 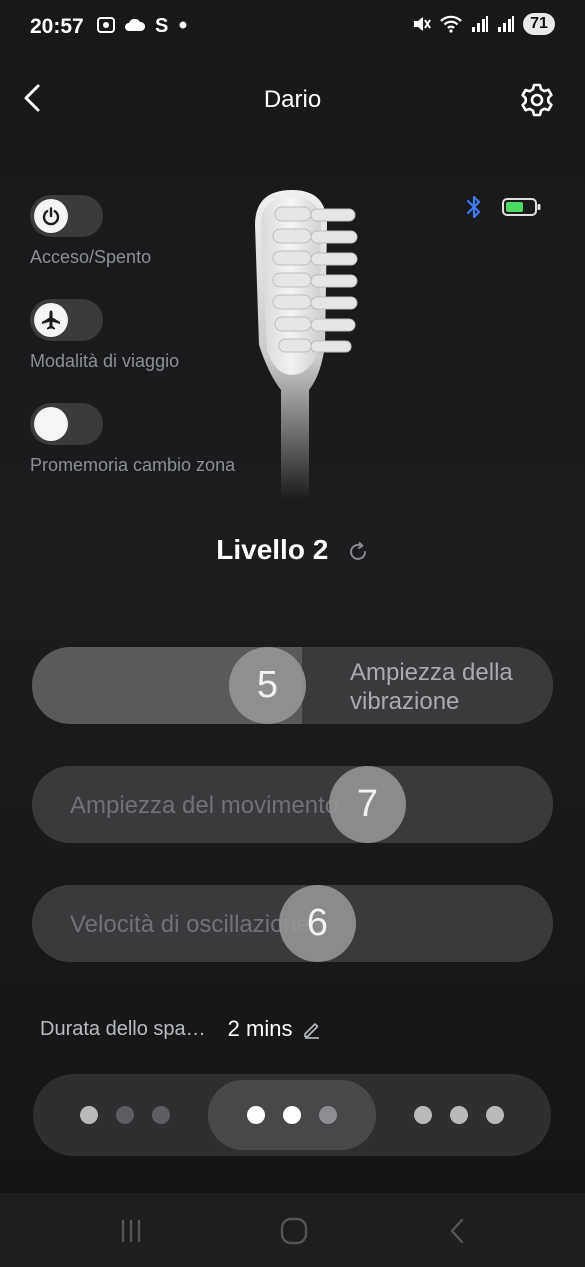 What do you see at coordinates (539, 24) in the screenshot?
I see `battery-percent-badge: 71` at bounding box center [539, 24].